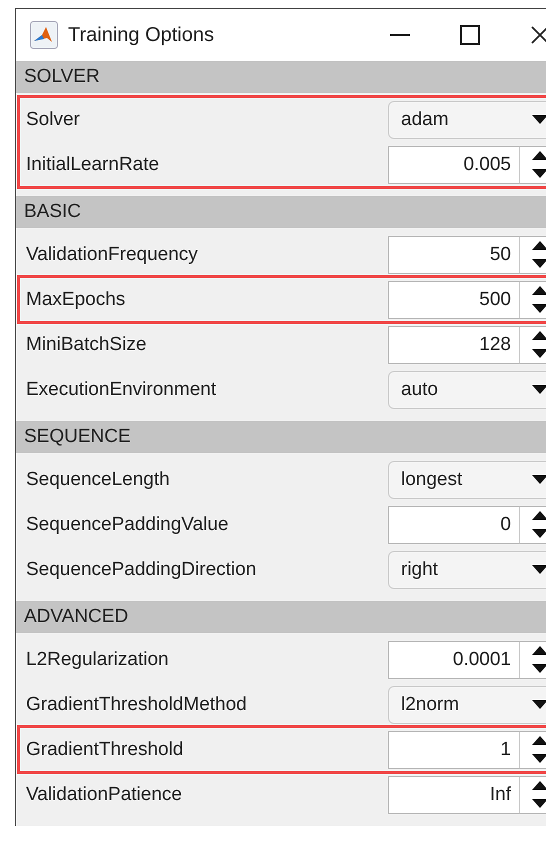  What do you see at coordinates (281, 617) in the screenshot?
I see `section-header: ADVANCED` at bounding box center [281, 617].